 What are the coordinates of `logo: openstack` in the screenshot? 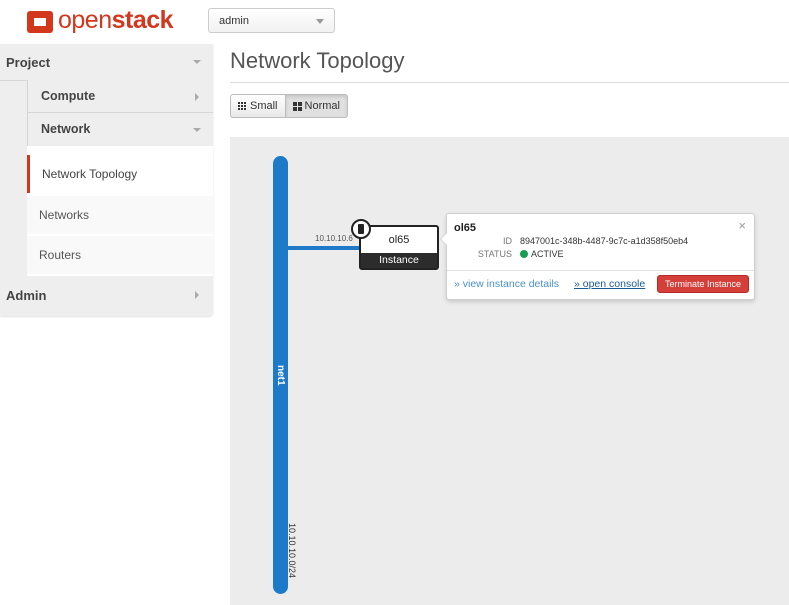 It's located at (106, 22).